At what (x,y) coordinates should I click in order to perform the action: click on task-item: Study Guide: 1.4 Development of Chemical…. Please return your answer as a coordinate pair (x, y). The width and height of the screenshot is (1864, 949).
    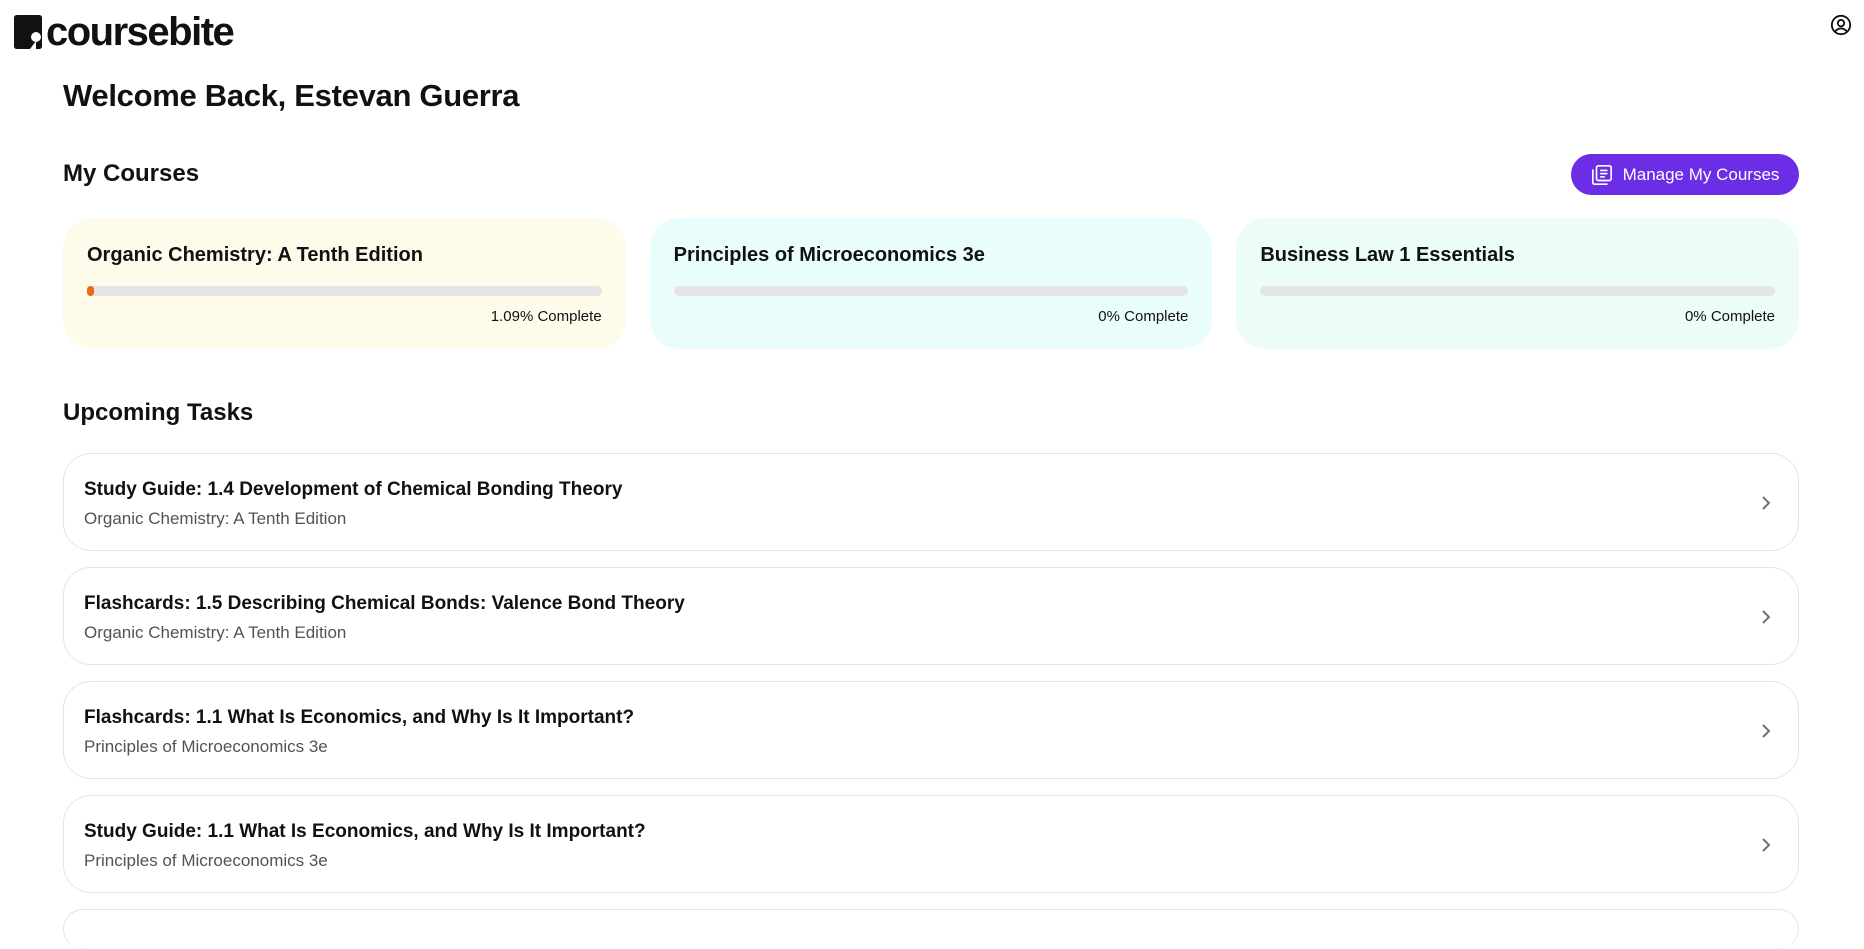
    Looking at the image, I should click on (931, 502).